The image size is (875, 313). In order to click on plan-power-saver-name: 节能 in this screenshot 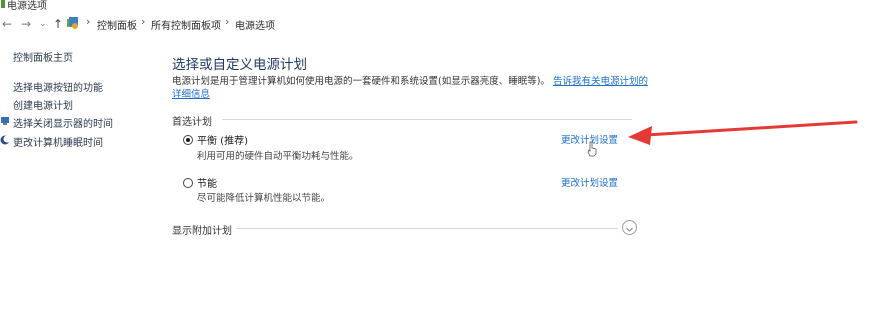, I will do `click(207, 184)`.